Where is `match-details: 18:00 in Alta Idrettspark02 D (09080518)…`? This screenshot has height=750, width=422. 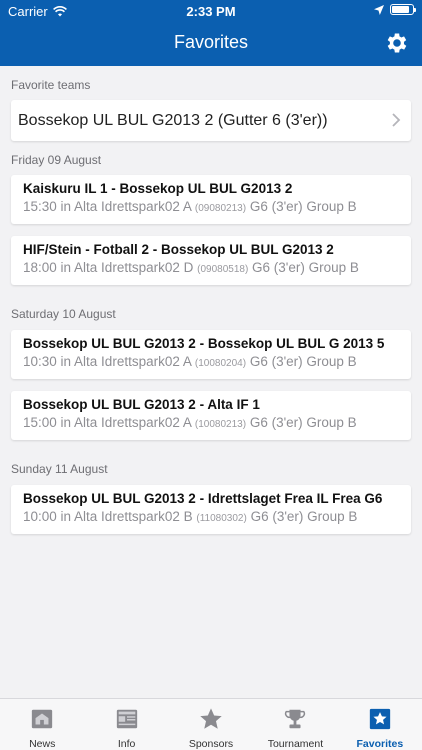
match-details: 18:00 in Alta Idrettspark02 D (09080518)… is located at coordinates (217, 267).